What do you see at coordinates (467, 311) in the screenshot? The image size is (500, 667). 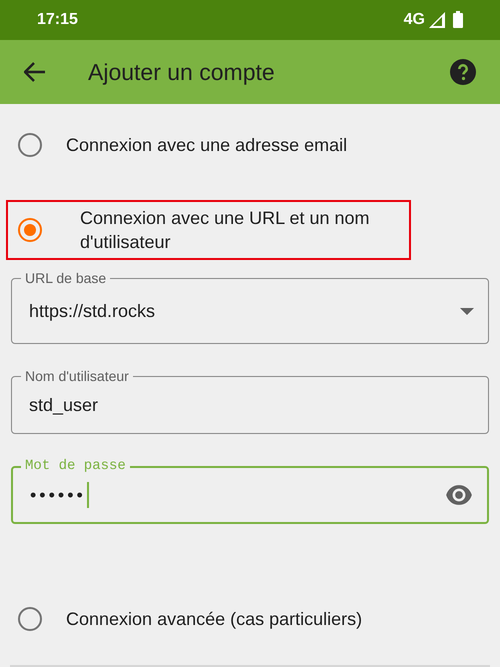 I see `dropdown-caret-icon` at bounding box center [467, 311].